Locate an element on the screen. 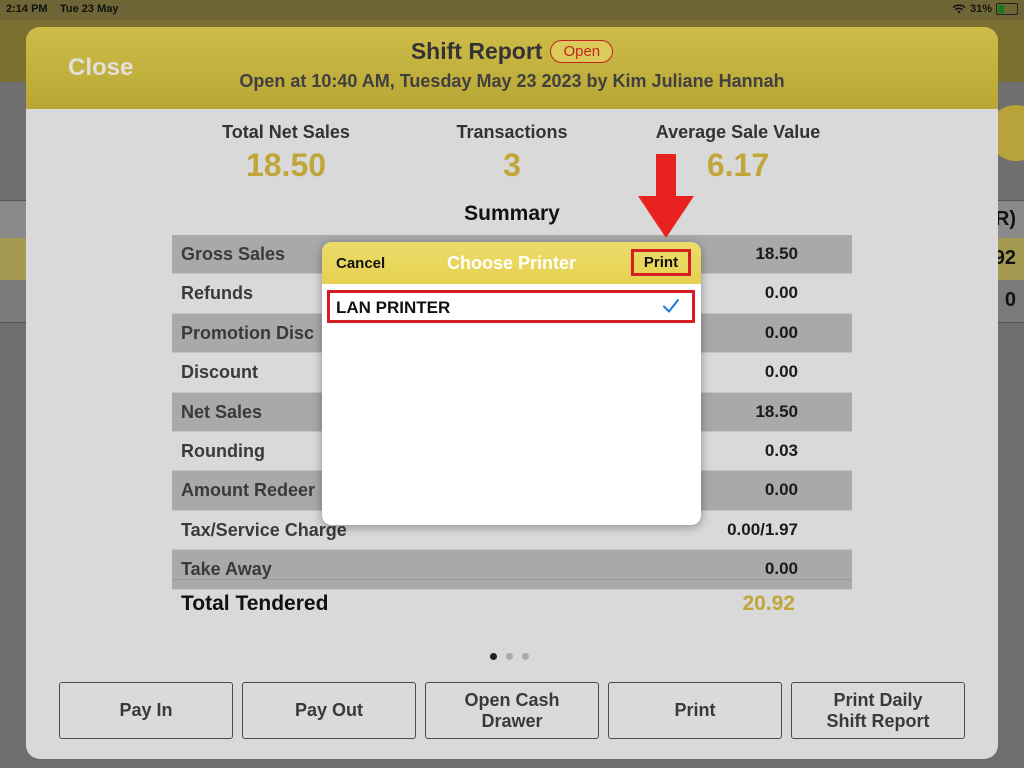 This screenshot has height=768, width=1024. battery-icon is located at coordinates (1007, 9).